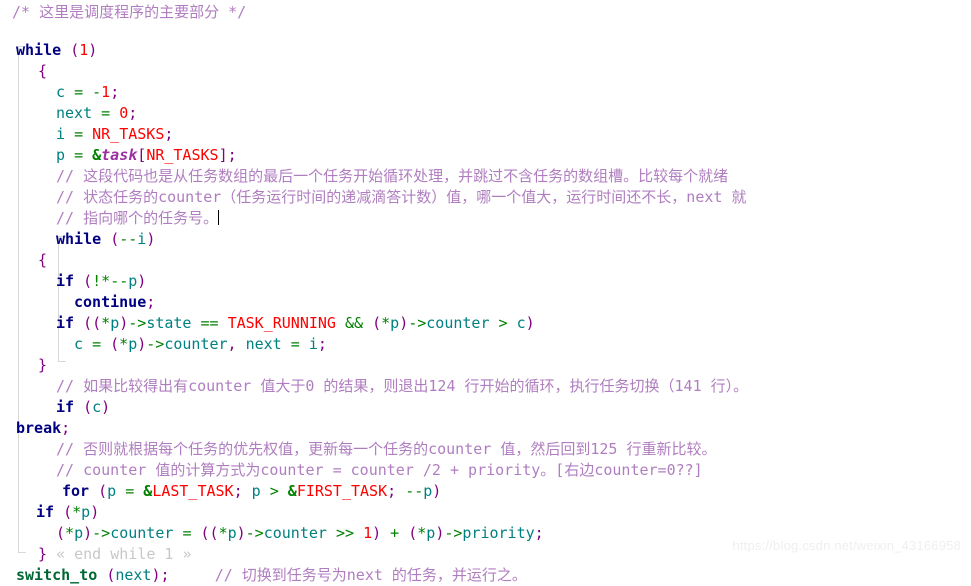 This screenshot has width=971, height=586. I want to click on code-token-op: -, so click(97, 92).